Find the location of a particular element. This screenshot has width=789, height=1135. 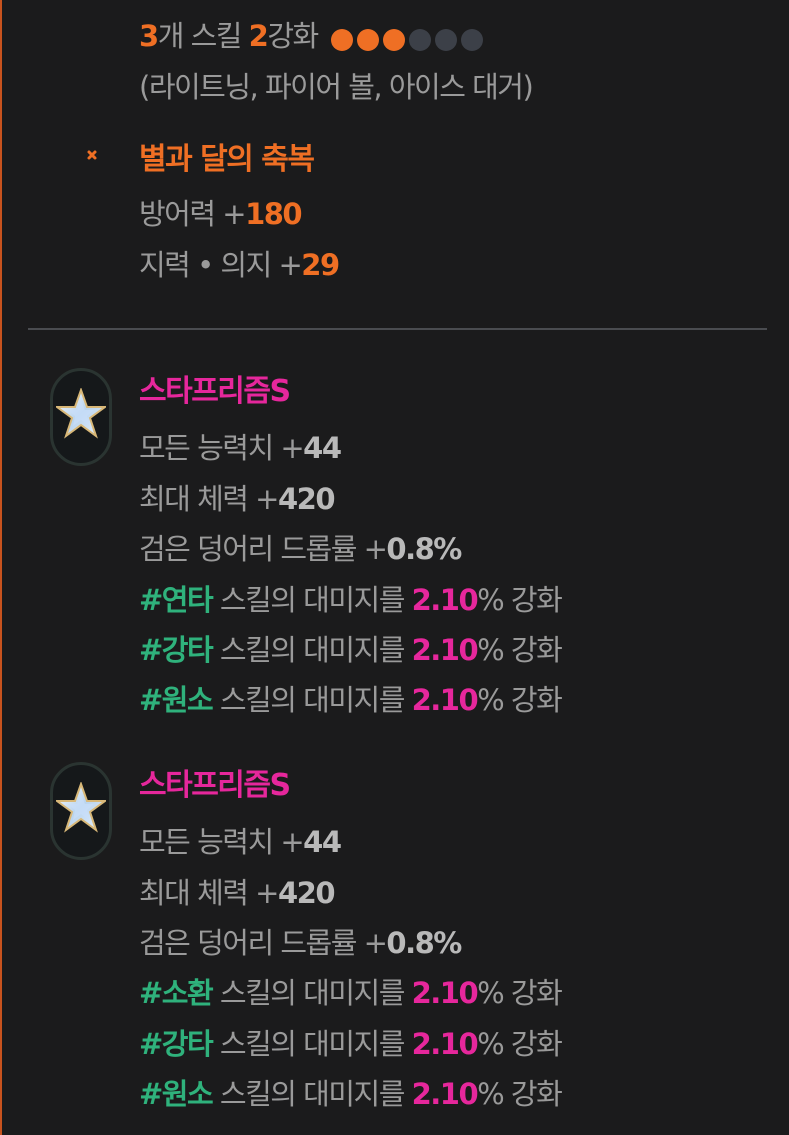

enhance-level: 2 is located at coordinates (258, 36).